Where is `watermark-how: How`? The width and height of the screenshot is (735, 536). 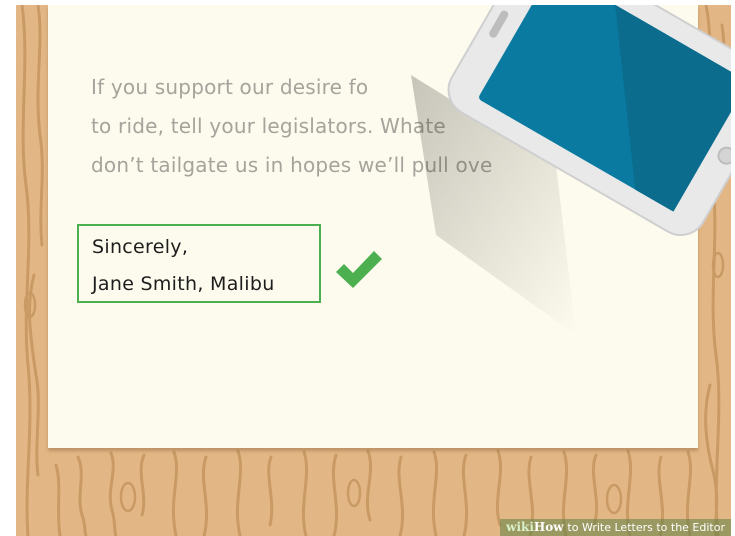 watermark-how: How is located at coordinates (548, 527).